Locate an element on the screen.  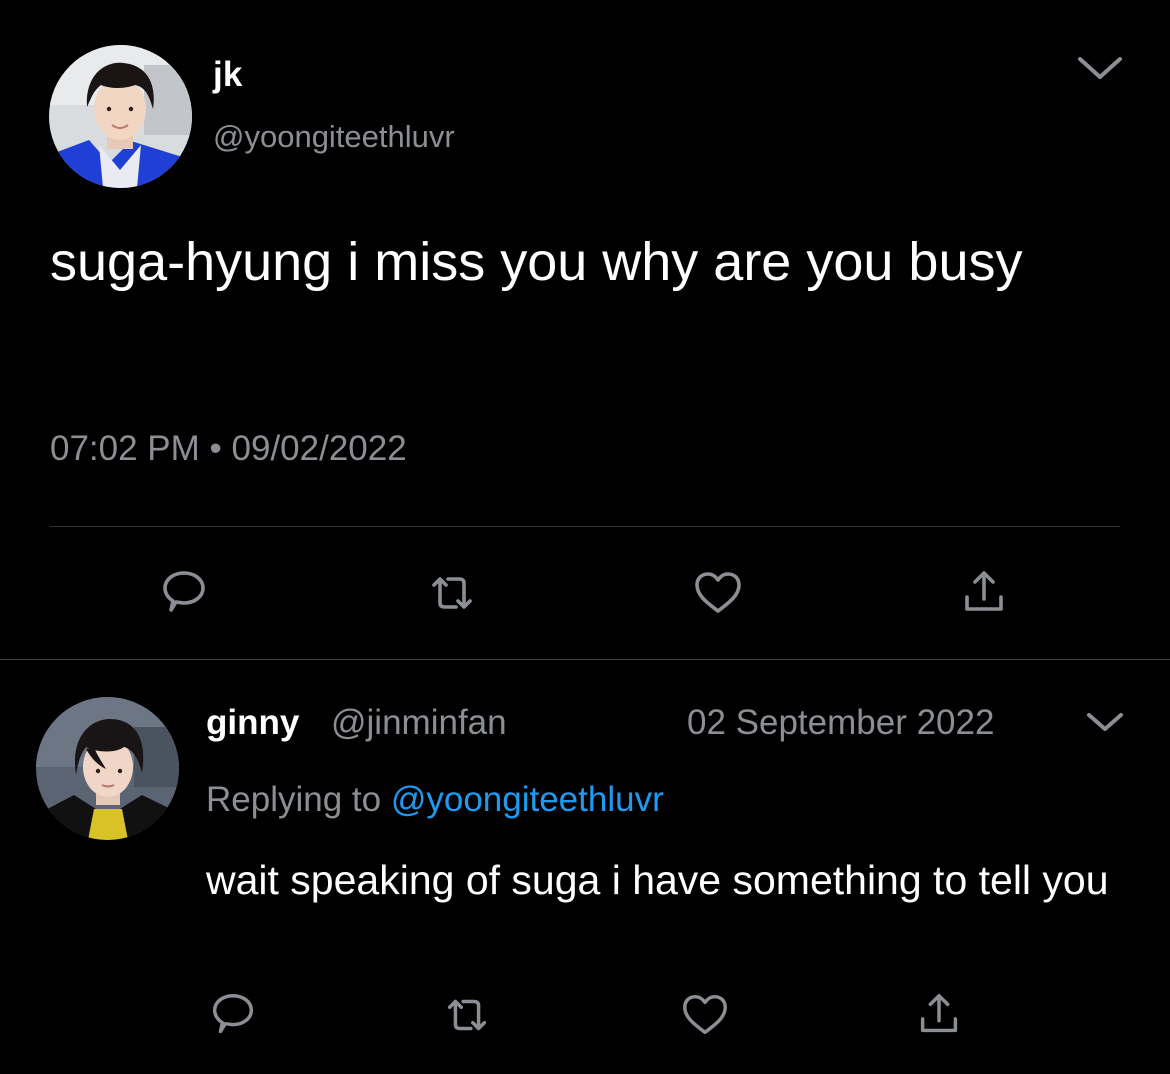
tweet-timestamp: 07:02 PM • 09/02/2022 is located at coordinates (228, 449).